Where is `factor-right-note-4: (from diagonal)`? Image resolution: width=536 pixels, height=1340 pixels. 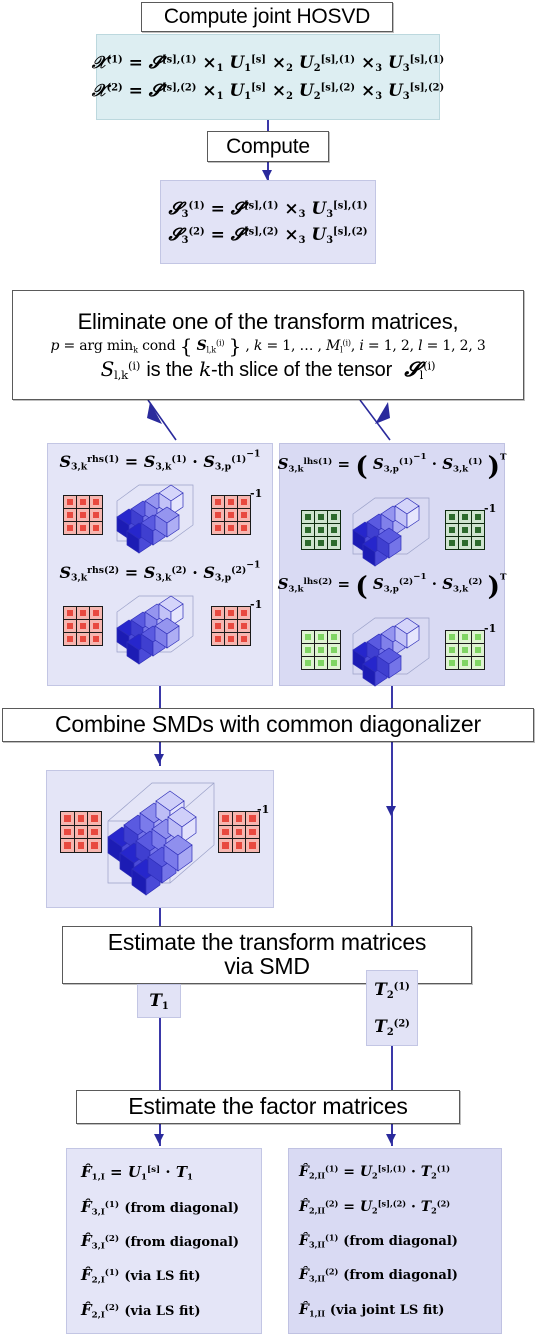
factor-right-note-4: (from diagonal) is located at coordinates (400, 1276).